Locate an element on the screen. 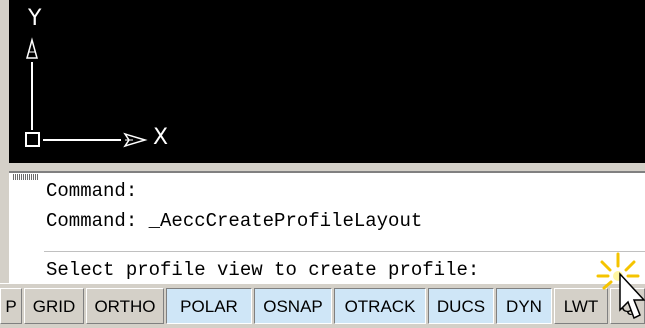 The width and height of the screenshot is (645, 328). statusbar-button-osnap: OSNAP is located at coordinates (293, 306).